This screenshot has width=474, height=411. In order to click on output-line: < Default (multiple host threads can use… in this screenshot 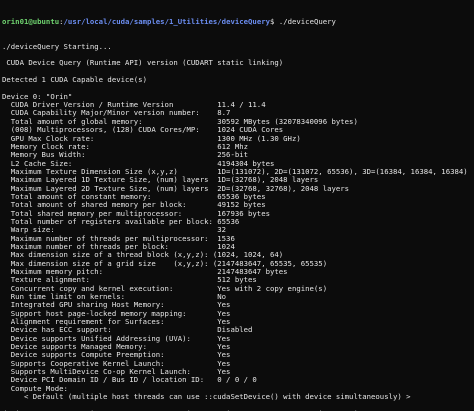, I will do `click(206, 397)`.